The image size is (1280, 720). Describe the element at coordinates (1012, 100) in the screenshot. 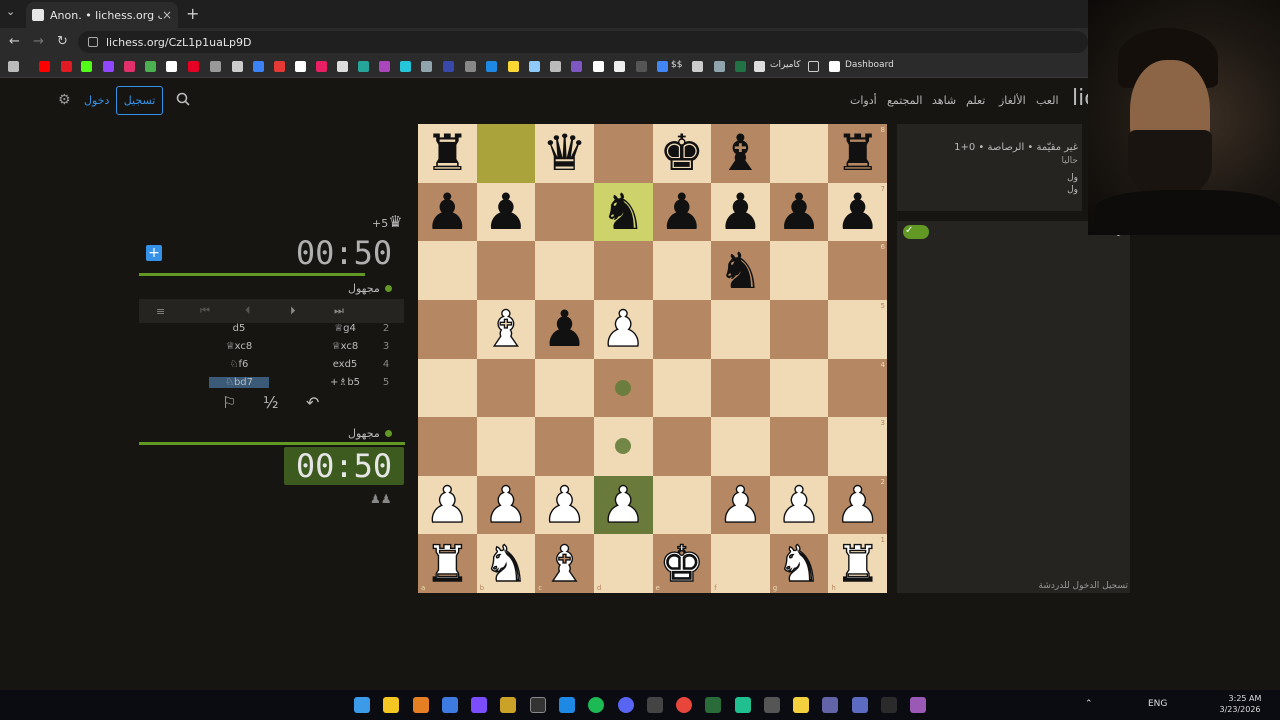

I see `nav-puzzles: الألغاز` at that location.